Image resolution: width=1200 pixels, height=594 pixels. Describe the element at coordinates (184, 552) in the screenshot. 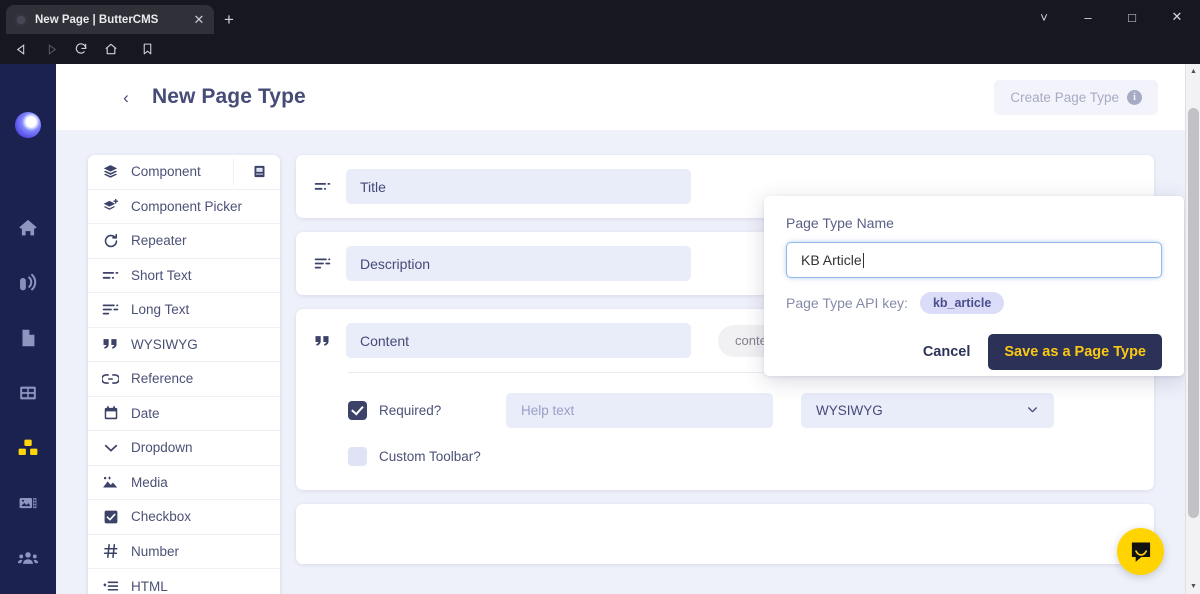

I see `field-type-number: Number` at that location.